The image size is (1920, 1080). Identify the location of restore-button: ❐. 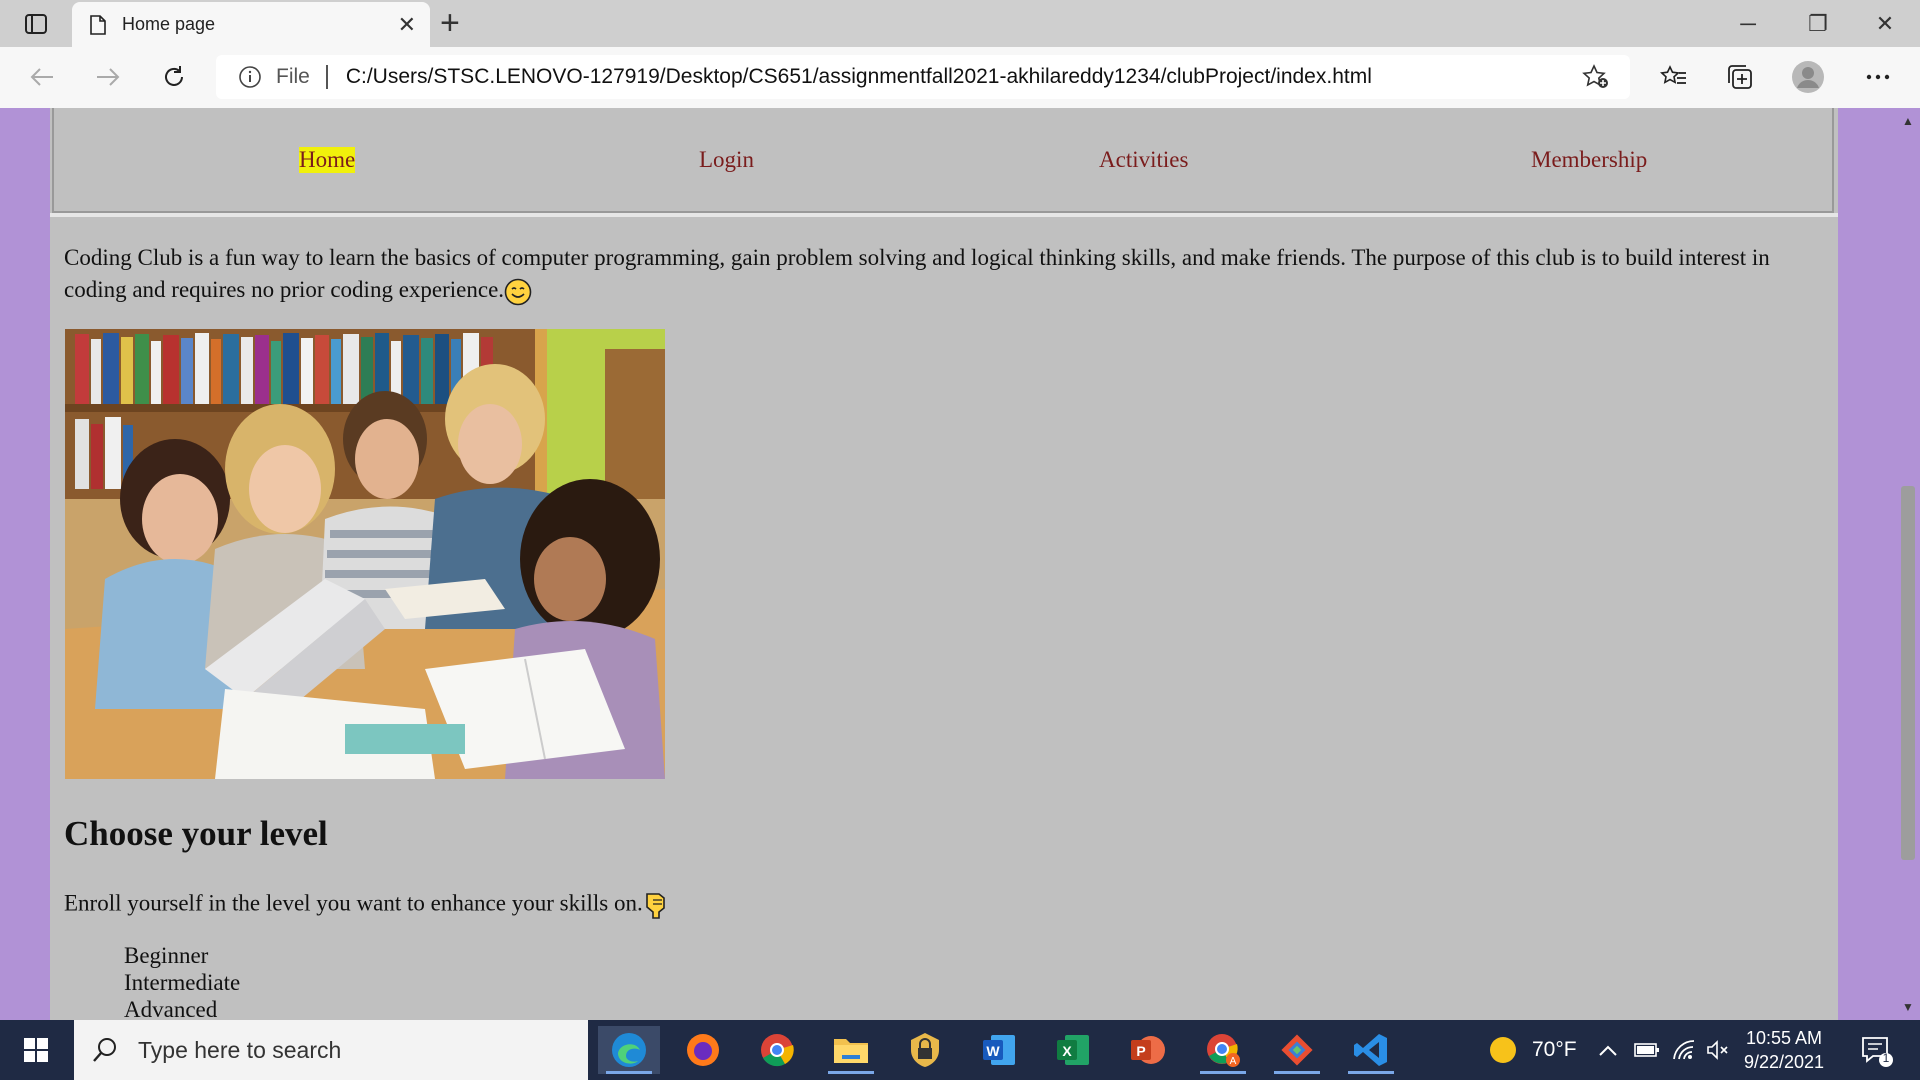
(1818, 23).